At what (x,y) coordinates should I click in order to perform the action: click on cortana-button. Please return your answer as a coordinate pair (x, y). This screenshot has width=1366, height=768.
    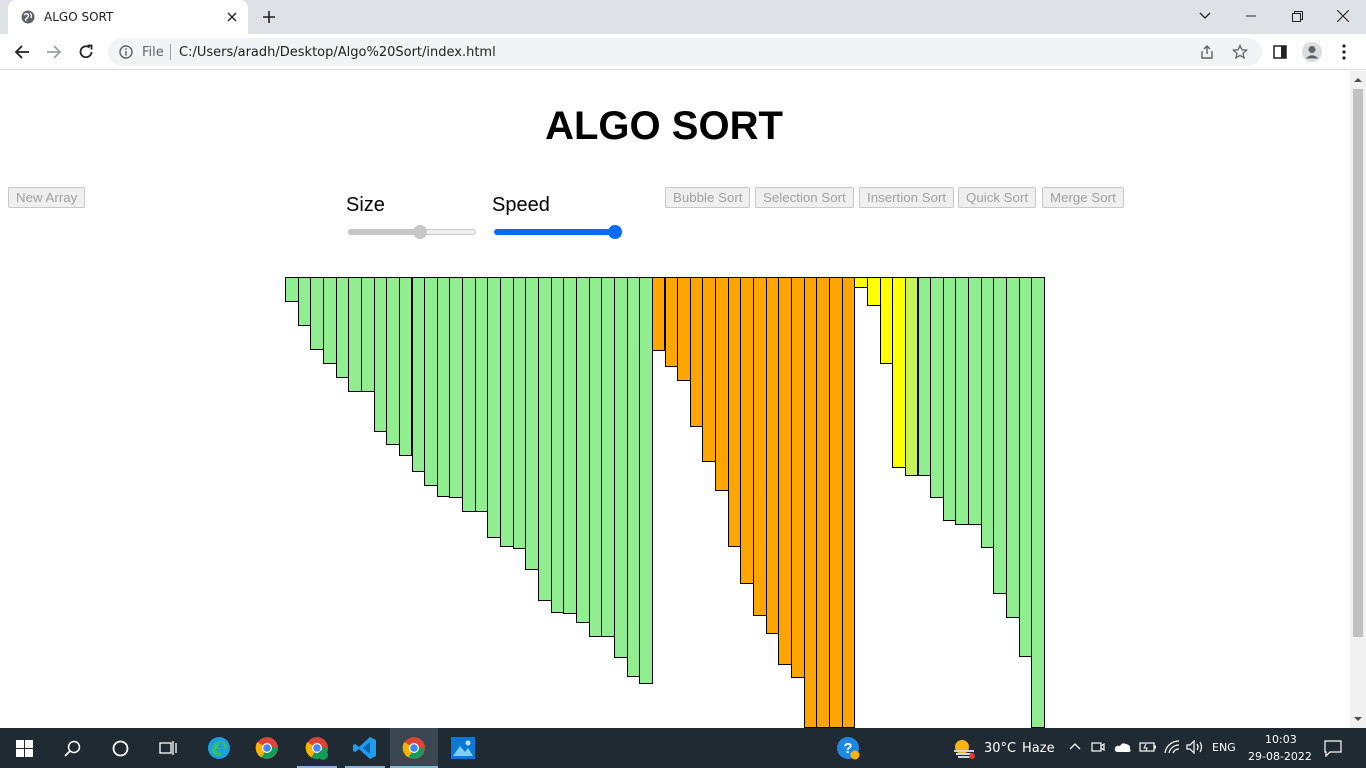
    Looking at the image, I should click on (120, 748).